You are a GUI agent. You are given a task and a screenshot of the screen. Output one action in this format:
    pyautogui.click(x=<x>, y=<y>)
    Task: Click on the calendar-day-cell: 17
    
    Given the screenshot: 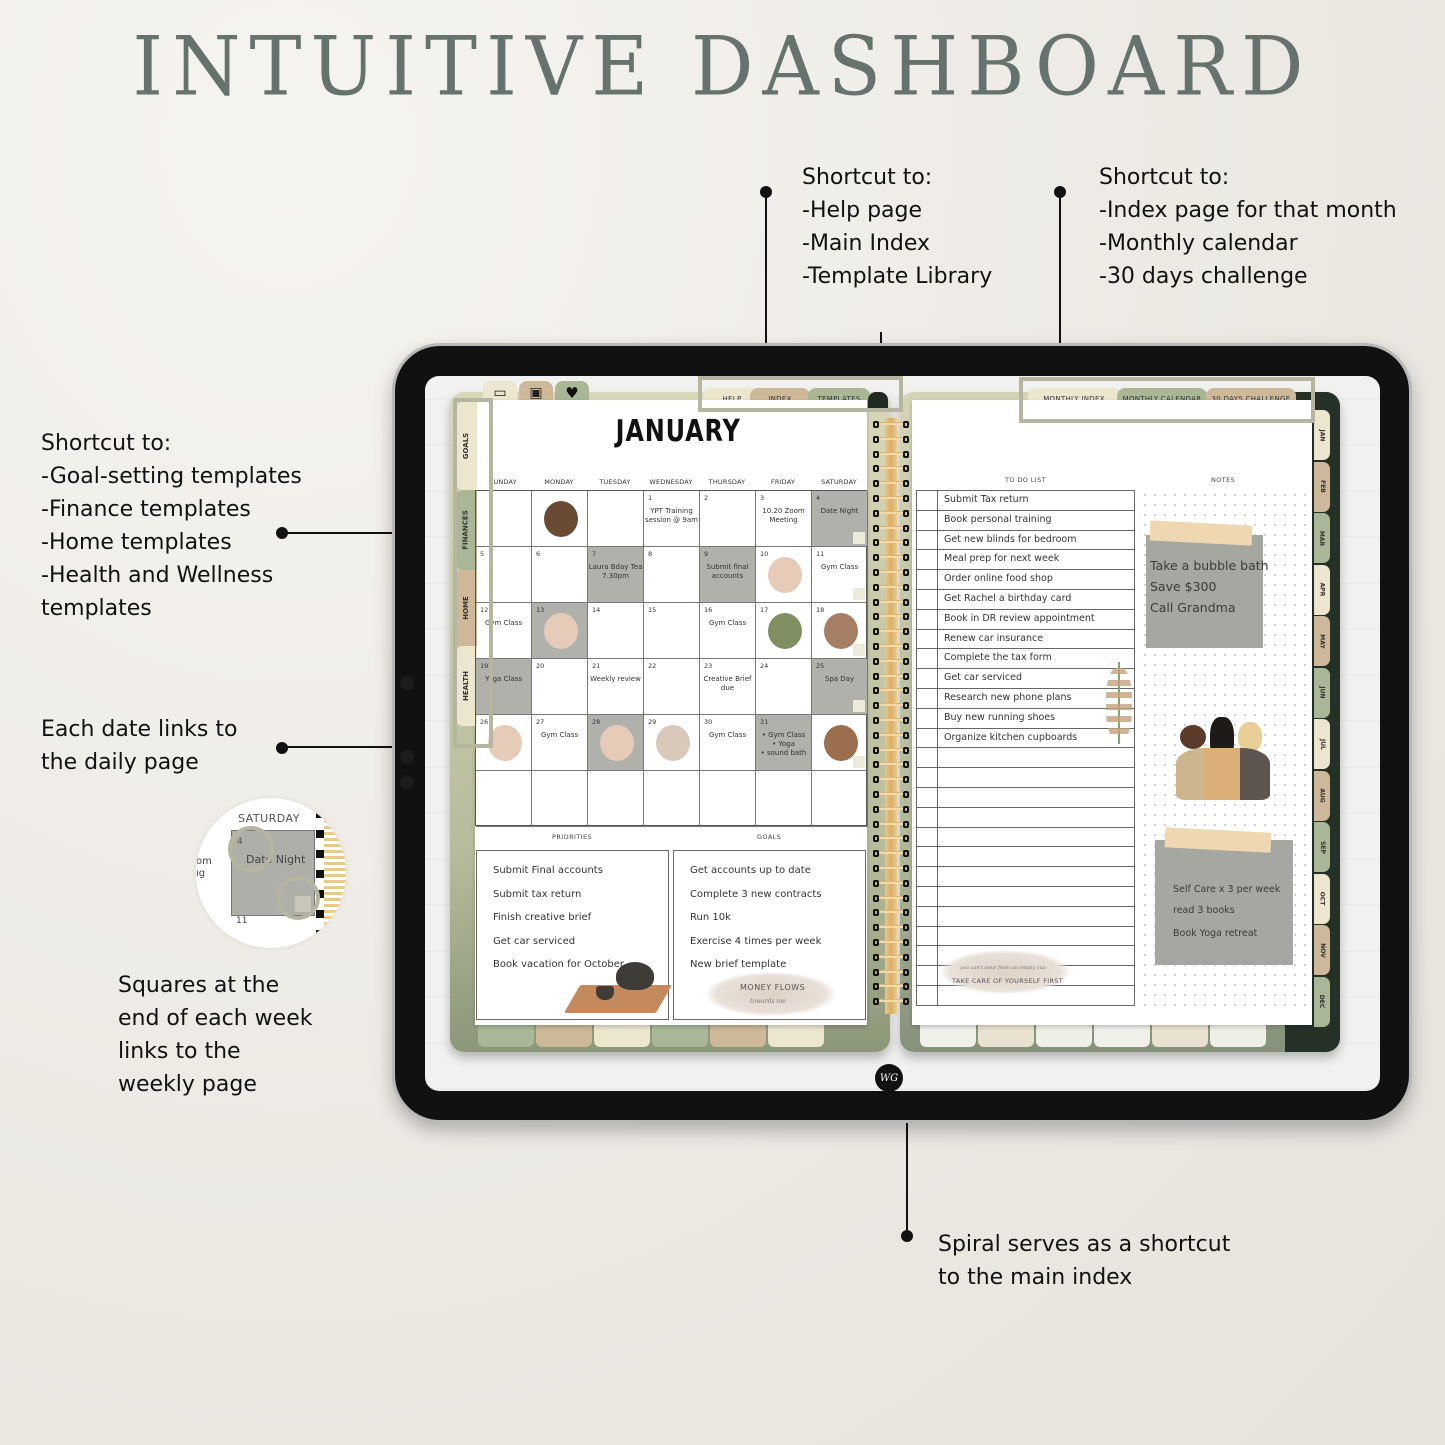 What is the action you would take?
    pyautogui.click(x=784, y=631)
    